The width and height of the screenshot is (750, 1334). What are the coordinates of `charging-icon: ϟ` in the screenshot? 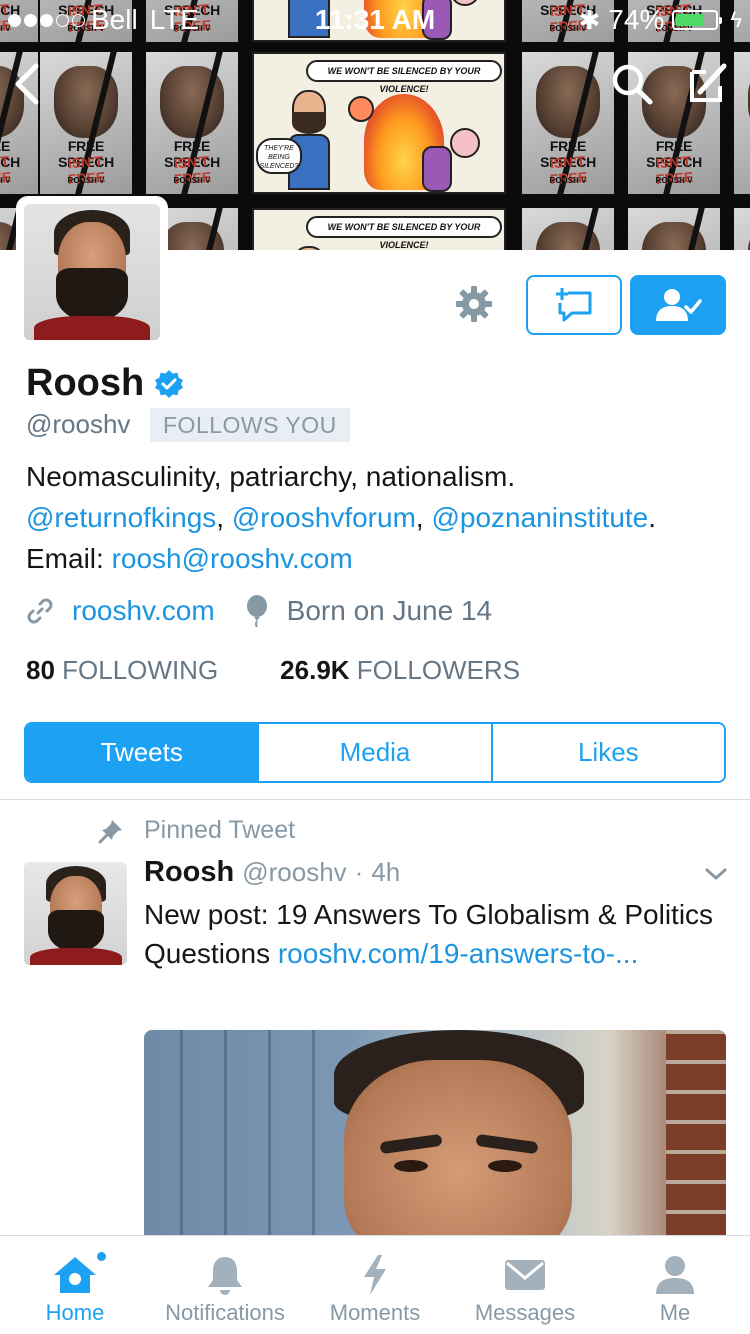 It's located at (736, 19).